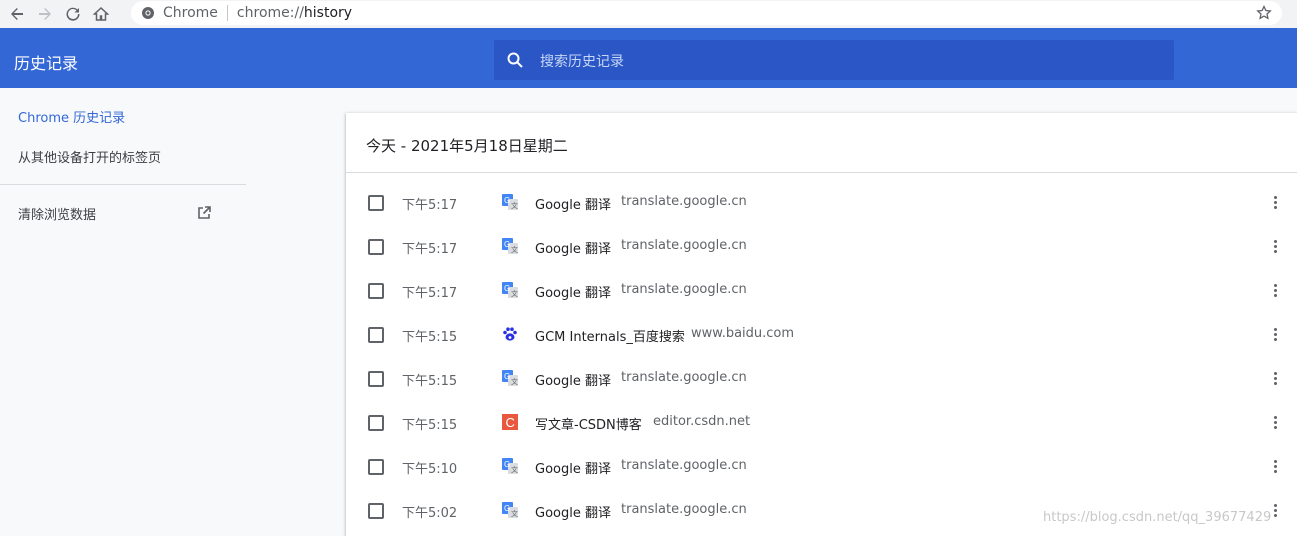  I want to click on watermark: https://blog.csdn.net/qq_39677429, so click(1157, 517).